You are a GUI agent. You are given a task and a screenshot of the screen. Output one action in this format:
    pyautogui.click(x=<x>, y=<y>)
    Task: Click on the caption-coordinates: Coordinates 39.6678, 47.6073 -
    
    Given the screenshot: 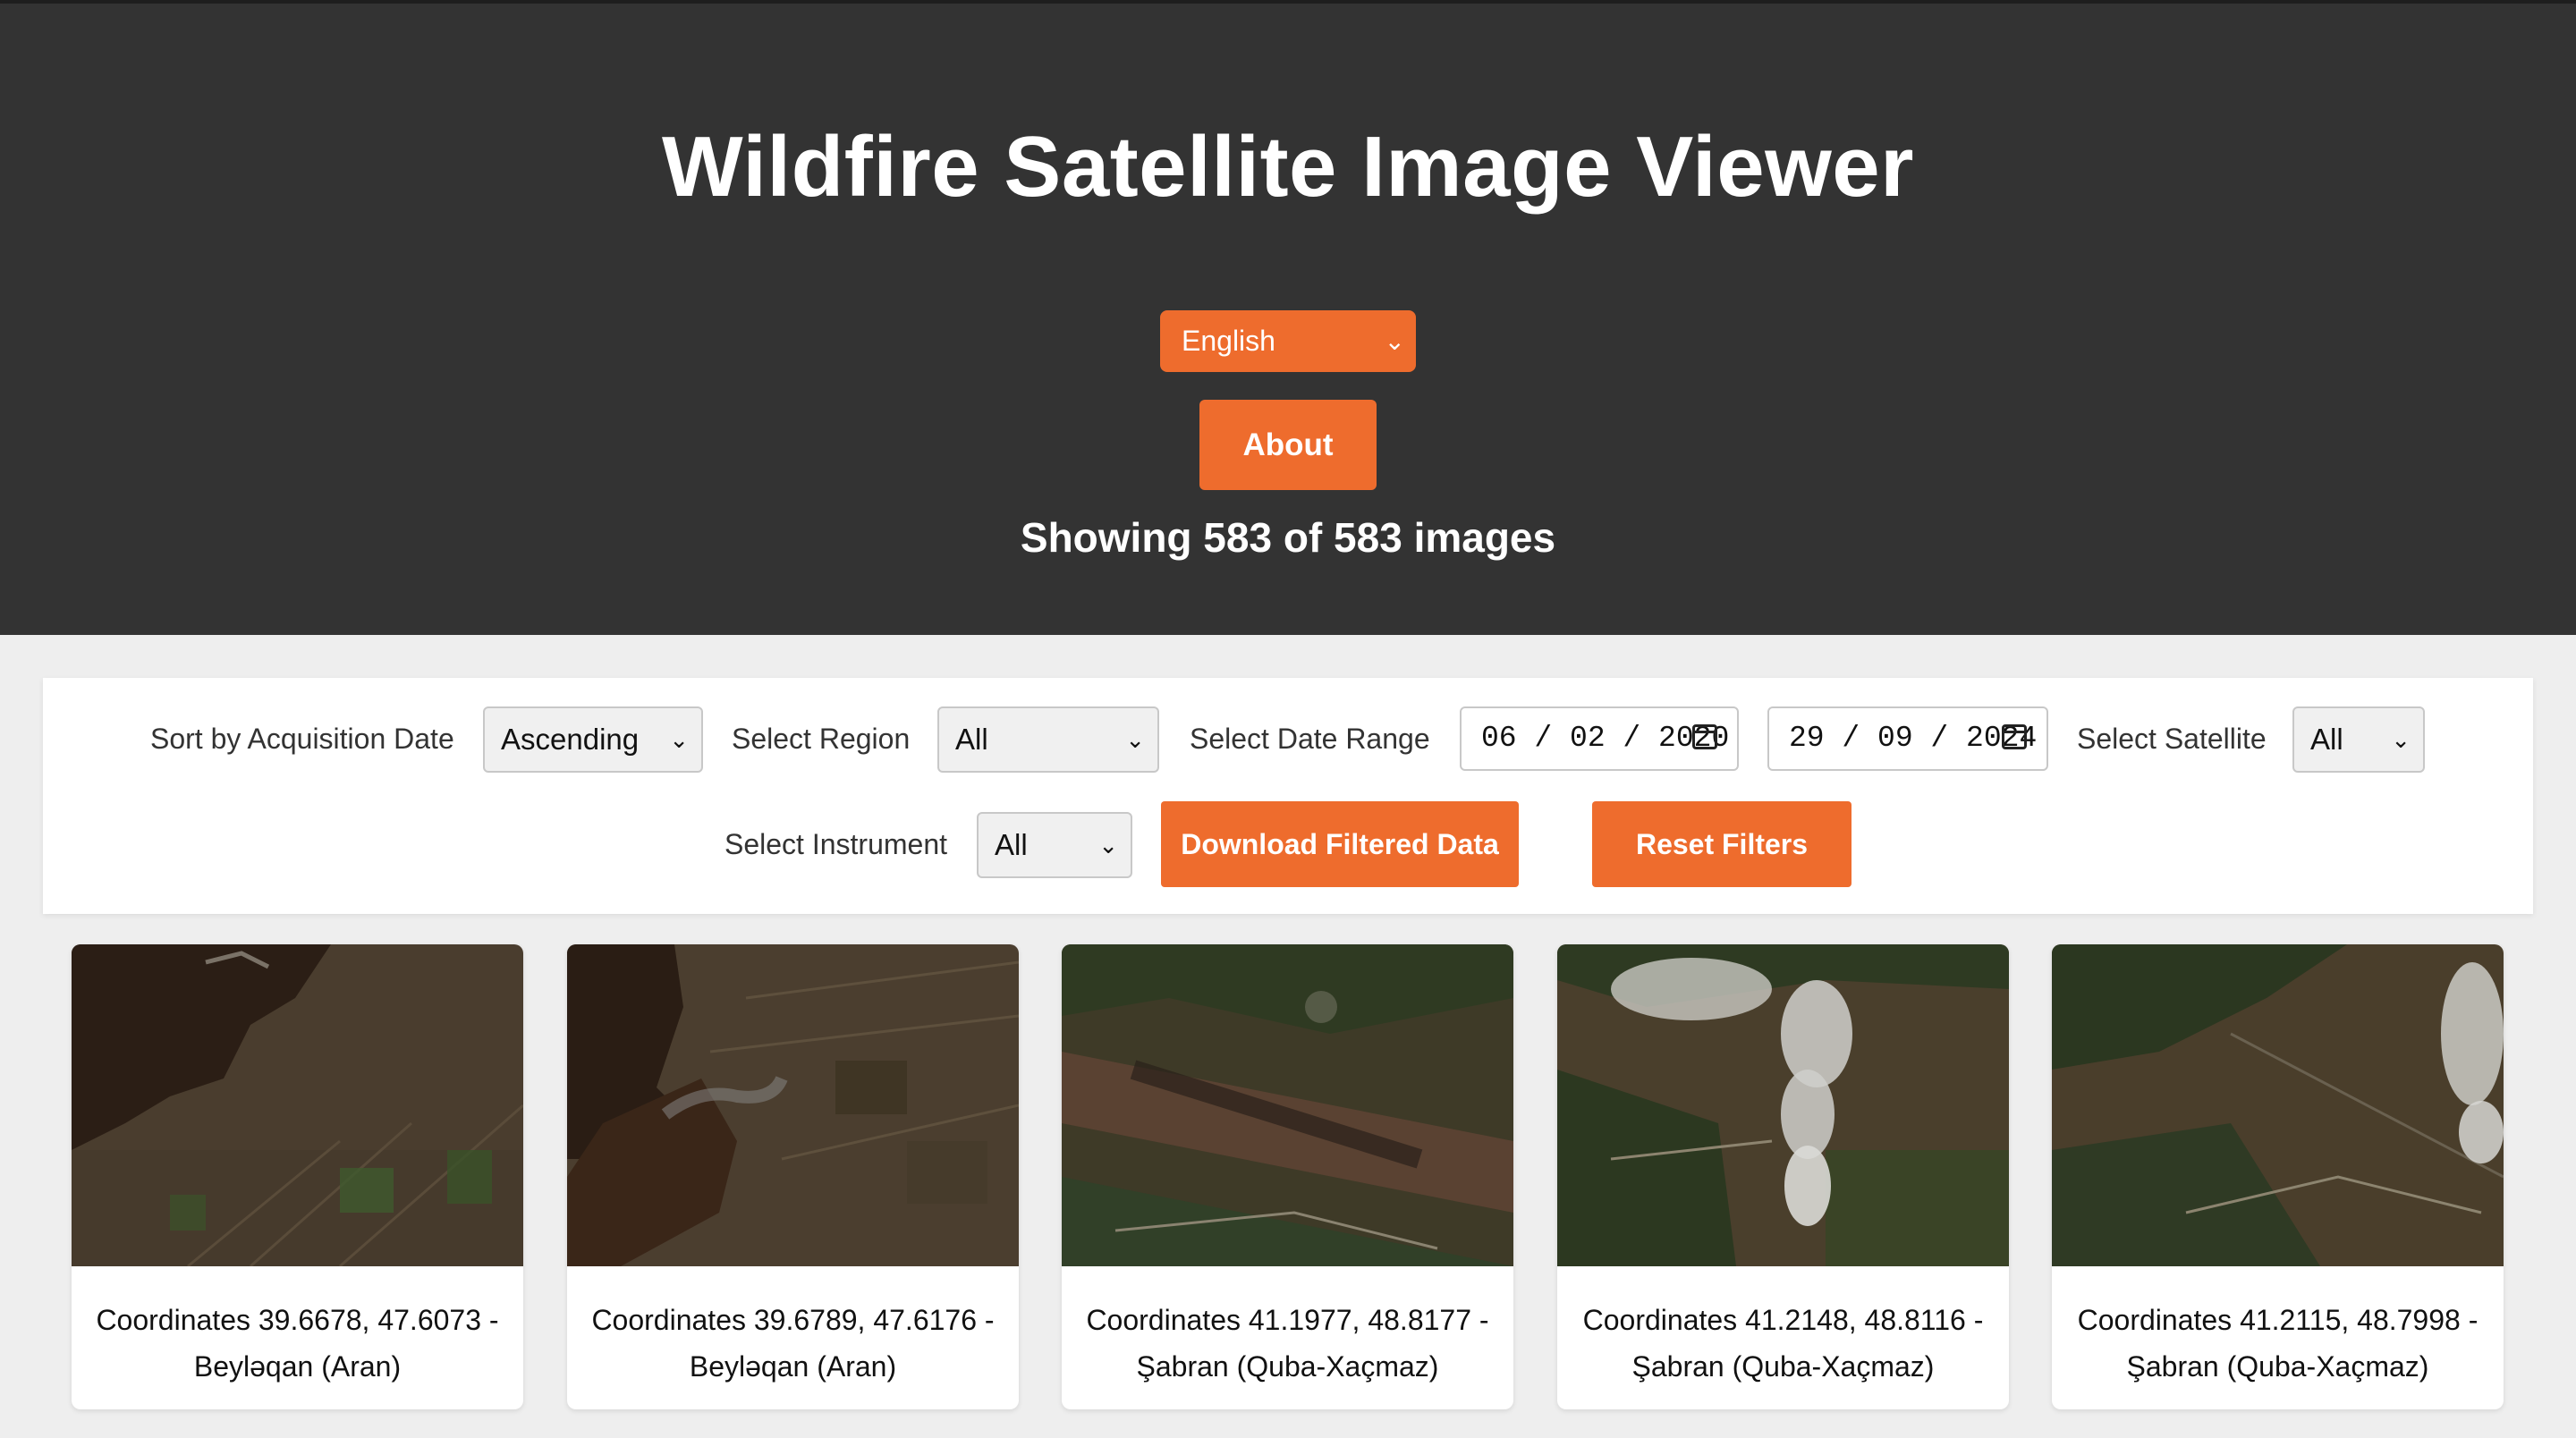 What is the action you would take?
    pyautogui.click(x=297, y=1320)
    